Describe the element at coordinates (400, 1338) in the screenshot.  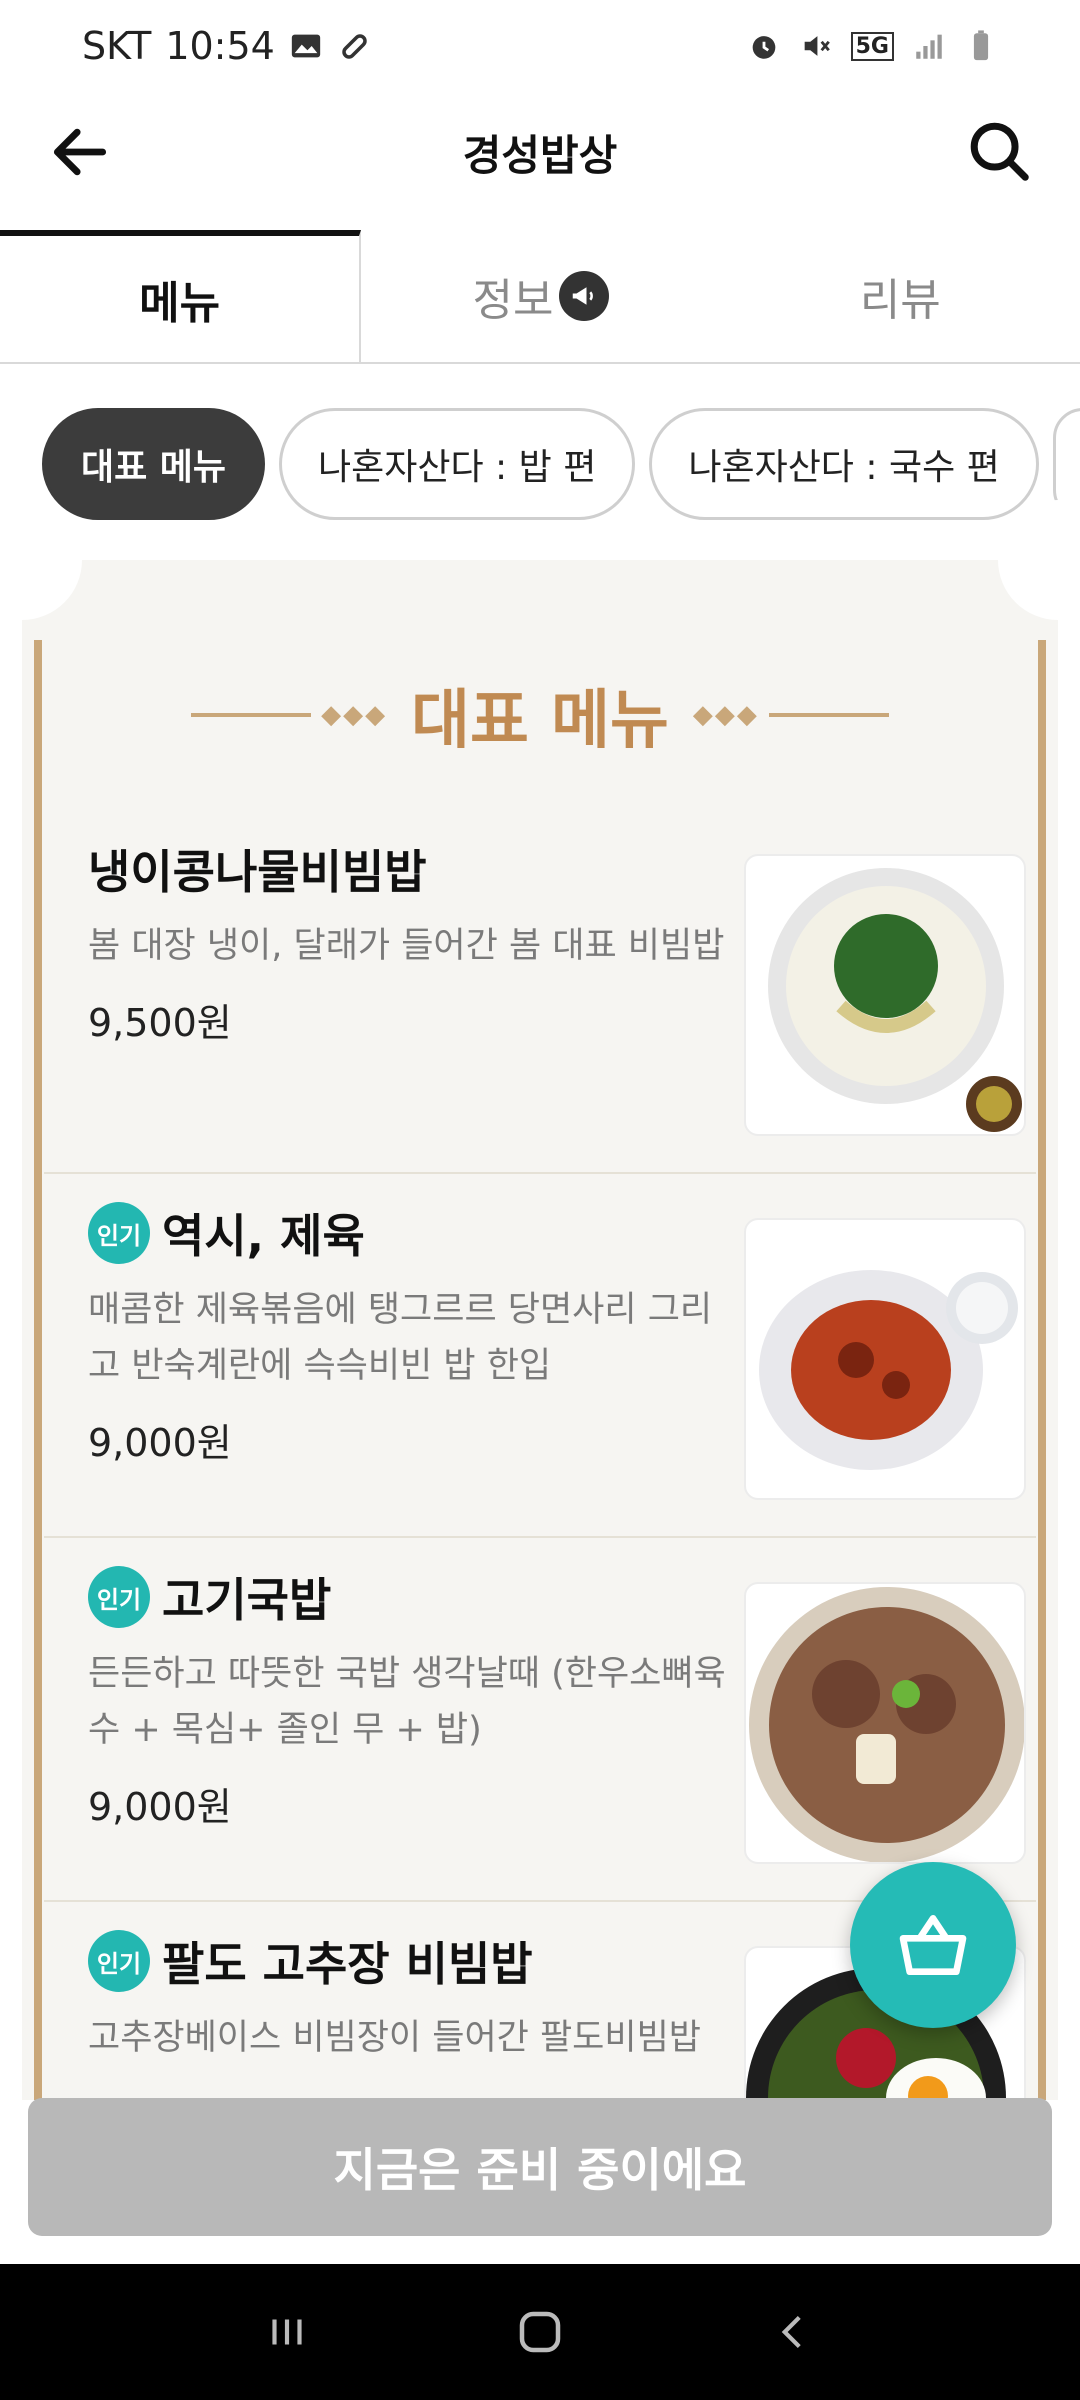
I see `item-description: 매콤한 제육볶음에 탱그르르 당면사리 그리고 반숙계란에 슥슥비빈 밥 한입` at that location.